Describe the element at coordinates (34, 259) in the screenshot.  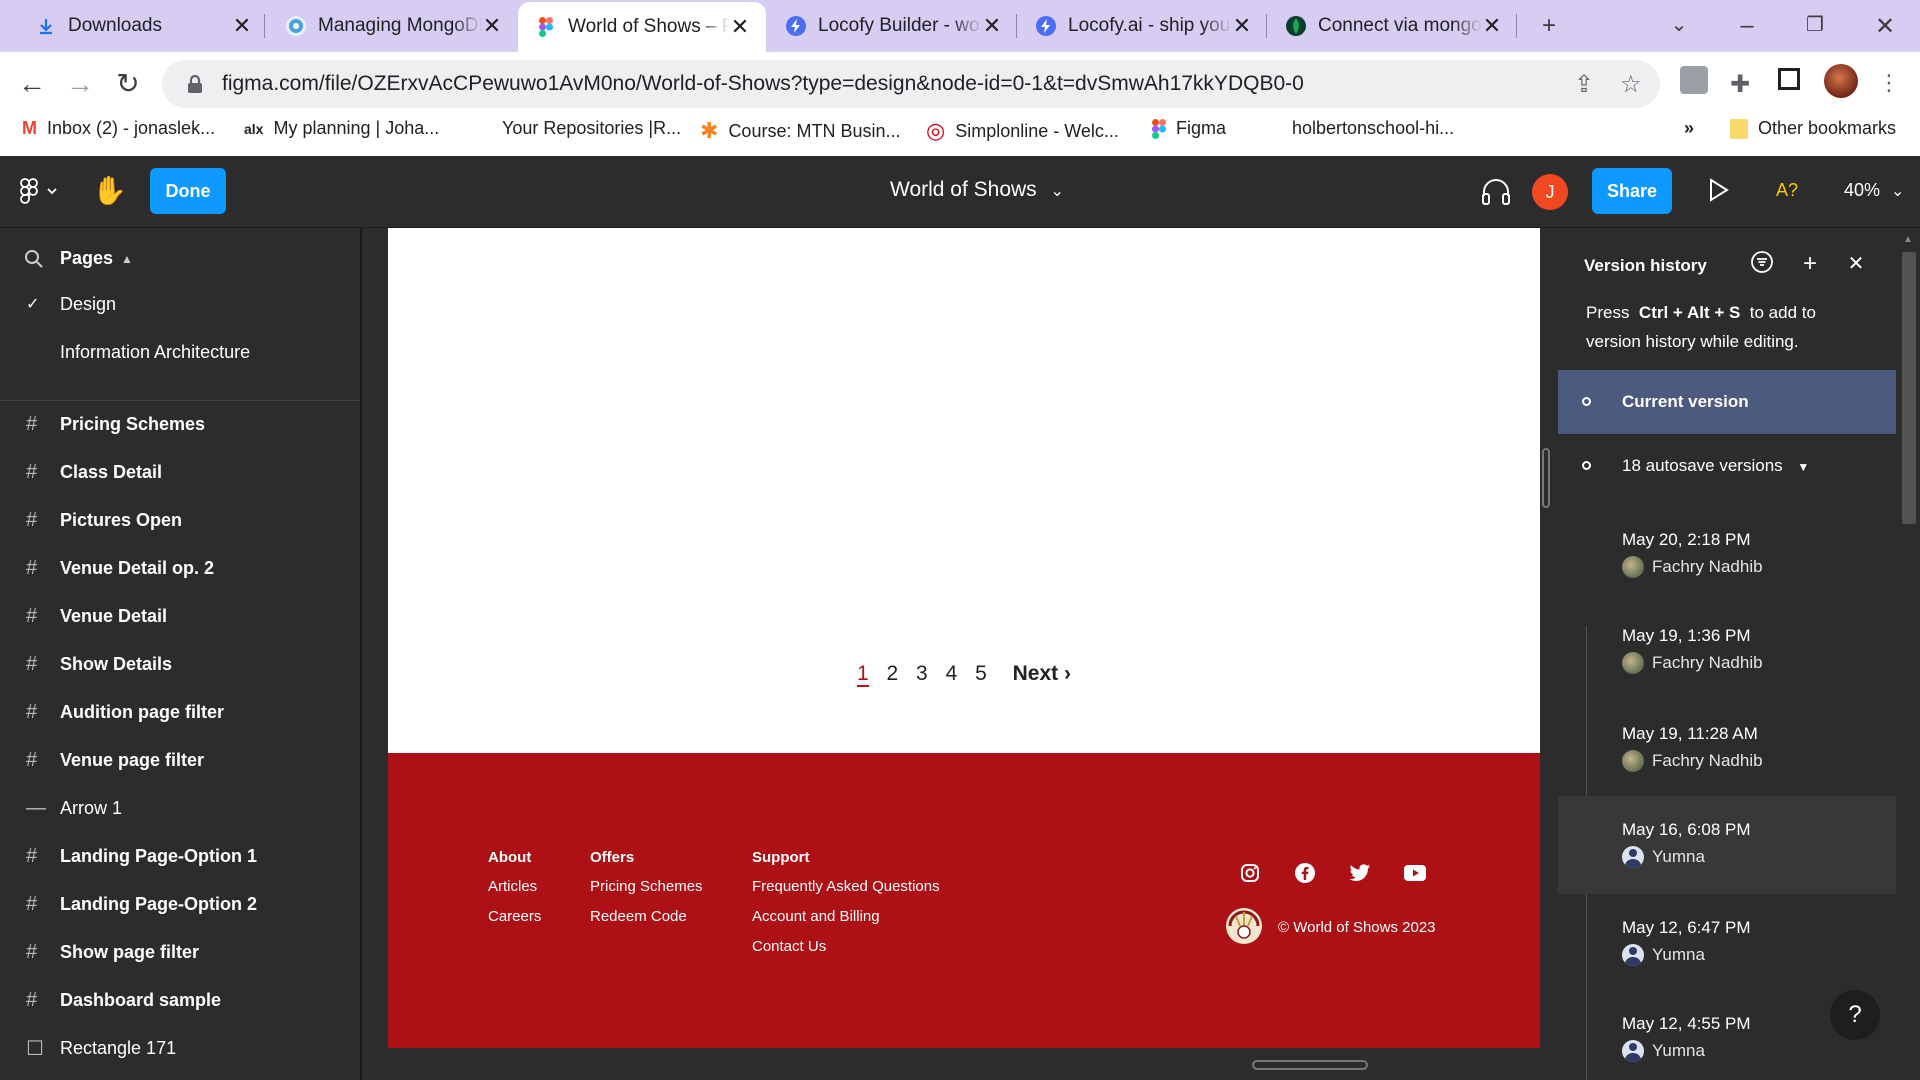
I see `search-icon` at that location.